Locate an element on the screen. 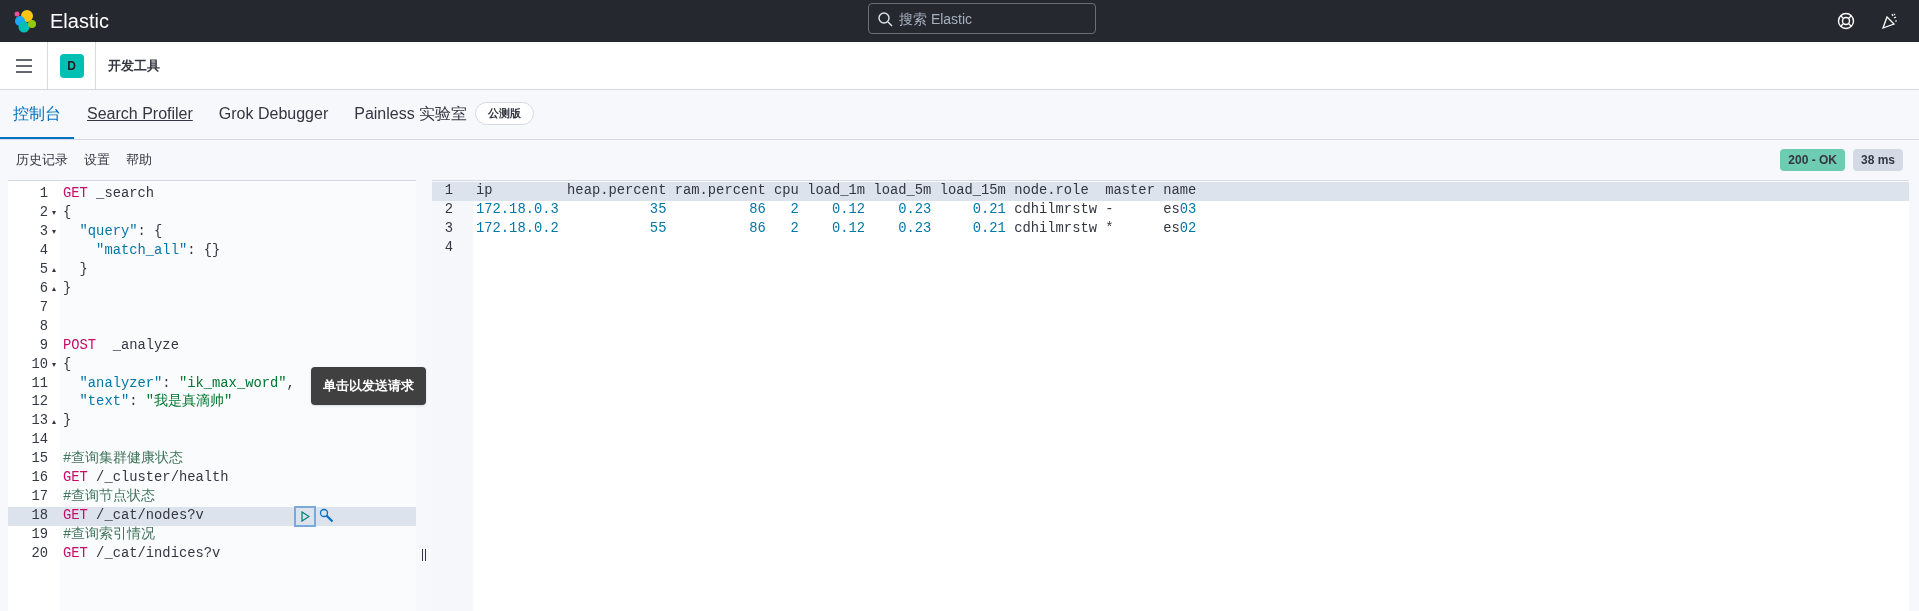  search-icon is located at coordinates (885, 19).